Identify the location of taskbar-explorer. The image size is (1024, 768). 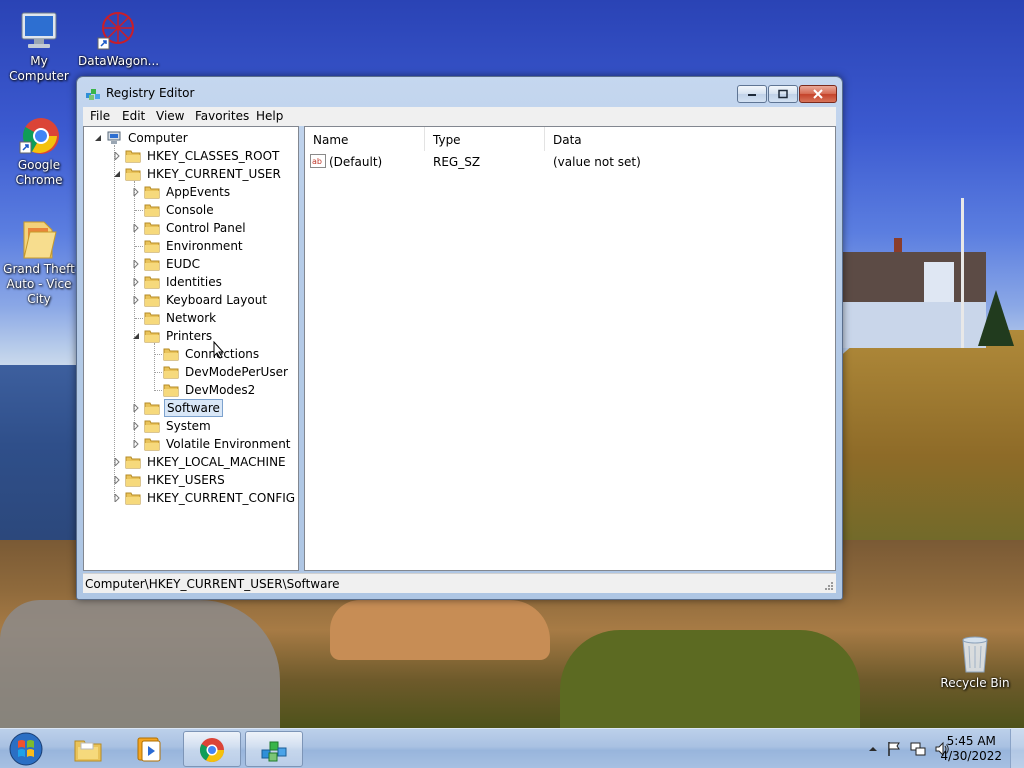
(89, 749).